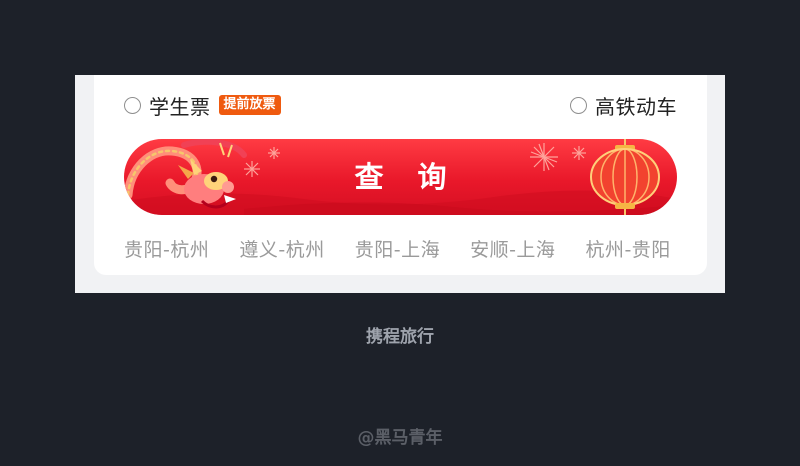 This screenshot has height=466, width=800. Describe the element at coordinates (281, 248) in the screenshot. I see `recent-route-item: 遵义-杭州` at that location.